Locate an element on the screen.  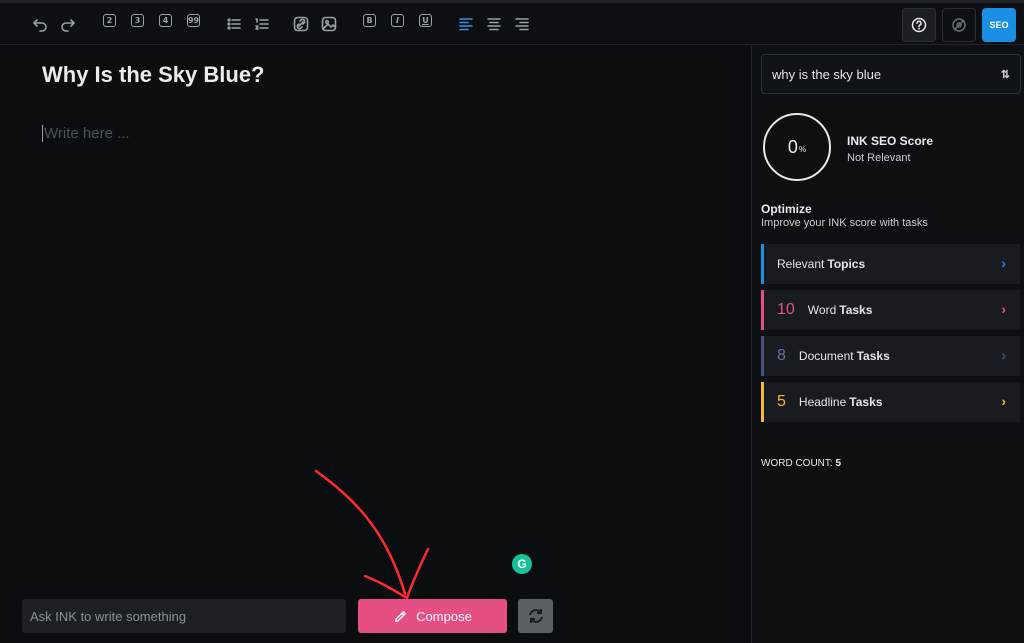
undo-icon is located at coordinates (40, 24).